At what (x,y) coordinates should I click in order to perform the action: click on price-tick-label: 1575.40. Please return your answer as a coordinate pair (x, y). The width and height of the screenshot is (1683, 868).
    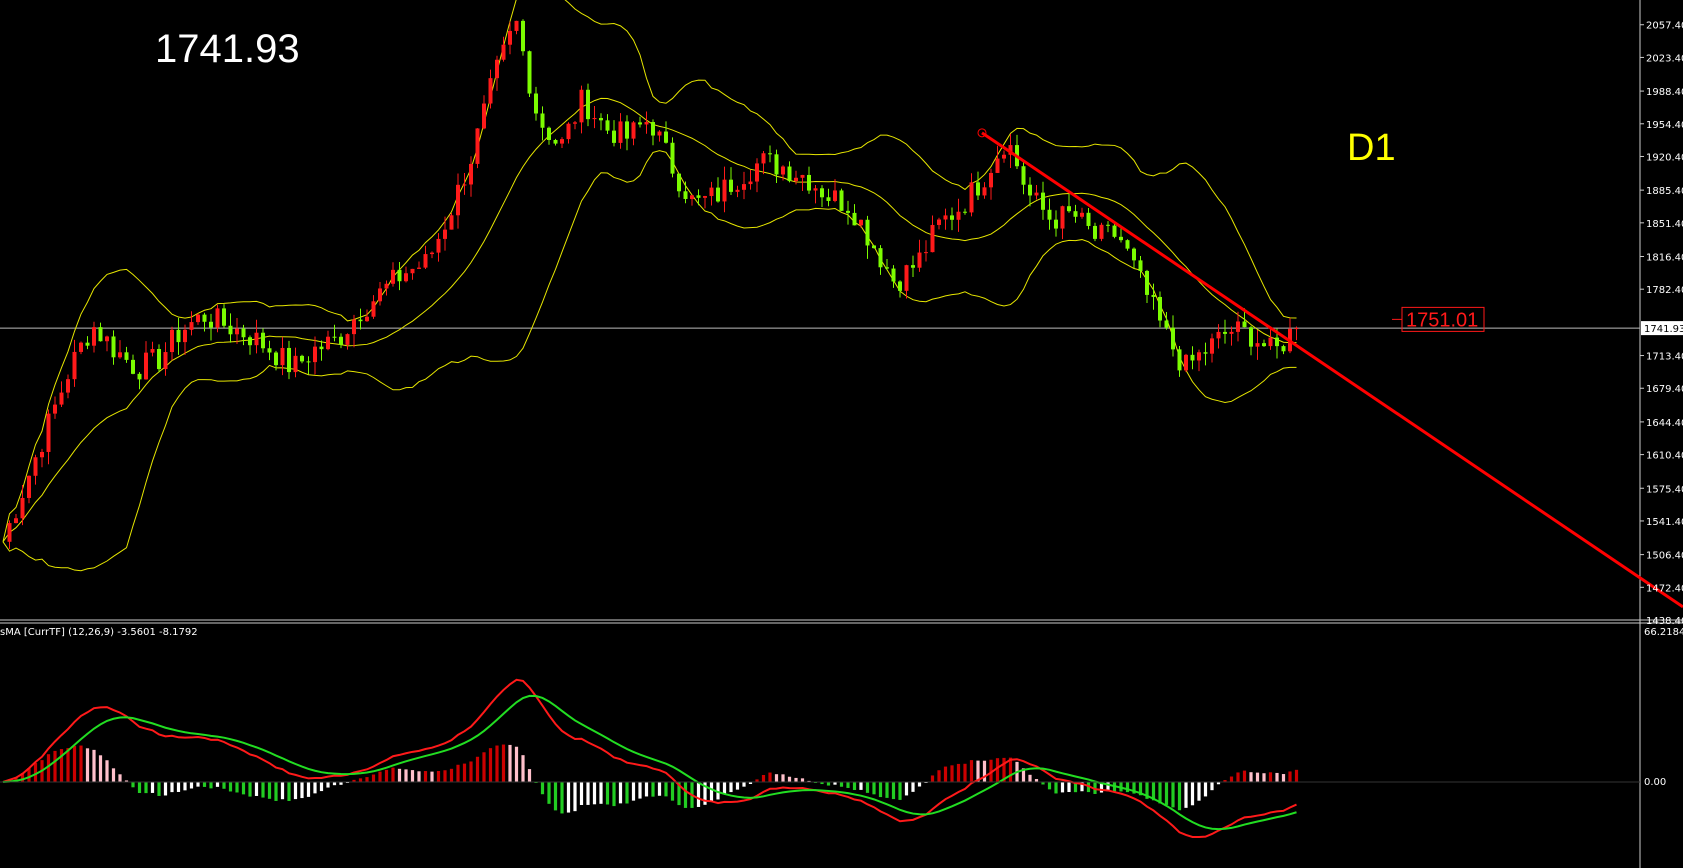
    Looking at the image, I should click on (1664, 489).